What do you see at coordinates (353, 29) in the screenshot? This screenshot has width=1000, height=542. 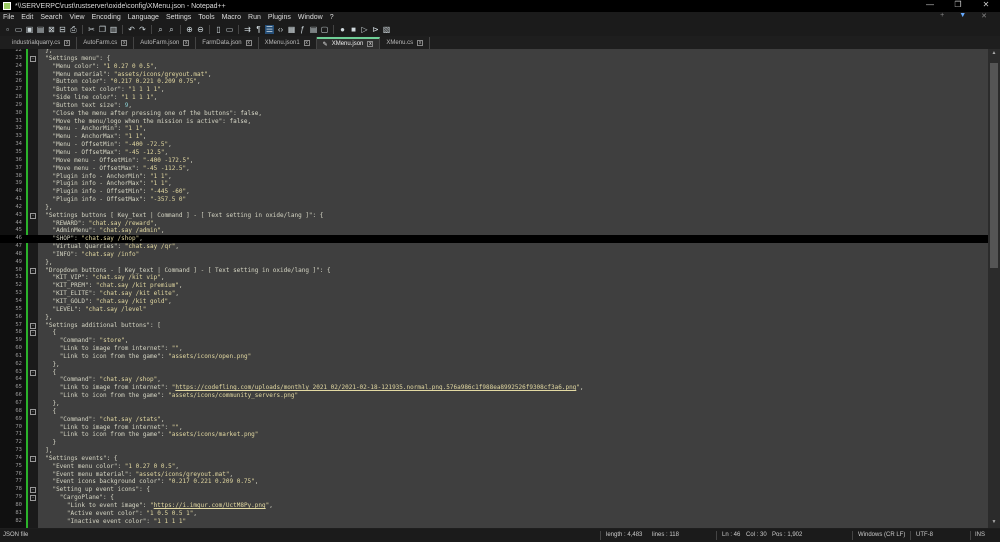 I see `stop-icon: ■` at bounding box center [353, 29].